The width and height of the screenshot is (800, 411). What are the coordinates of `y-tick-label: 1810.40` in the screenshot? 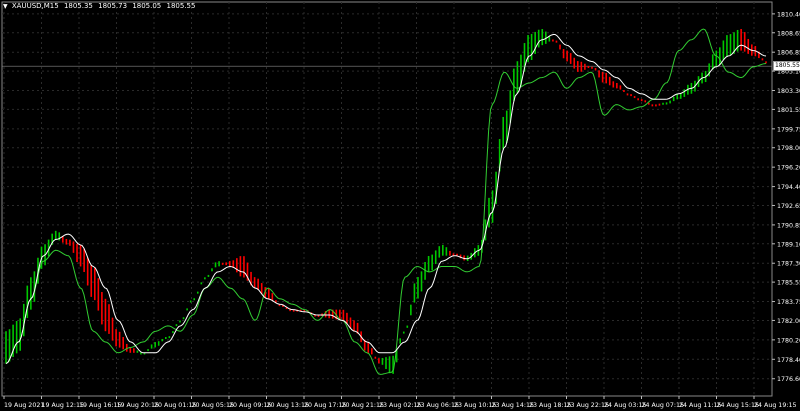 It's located at (788, 14).